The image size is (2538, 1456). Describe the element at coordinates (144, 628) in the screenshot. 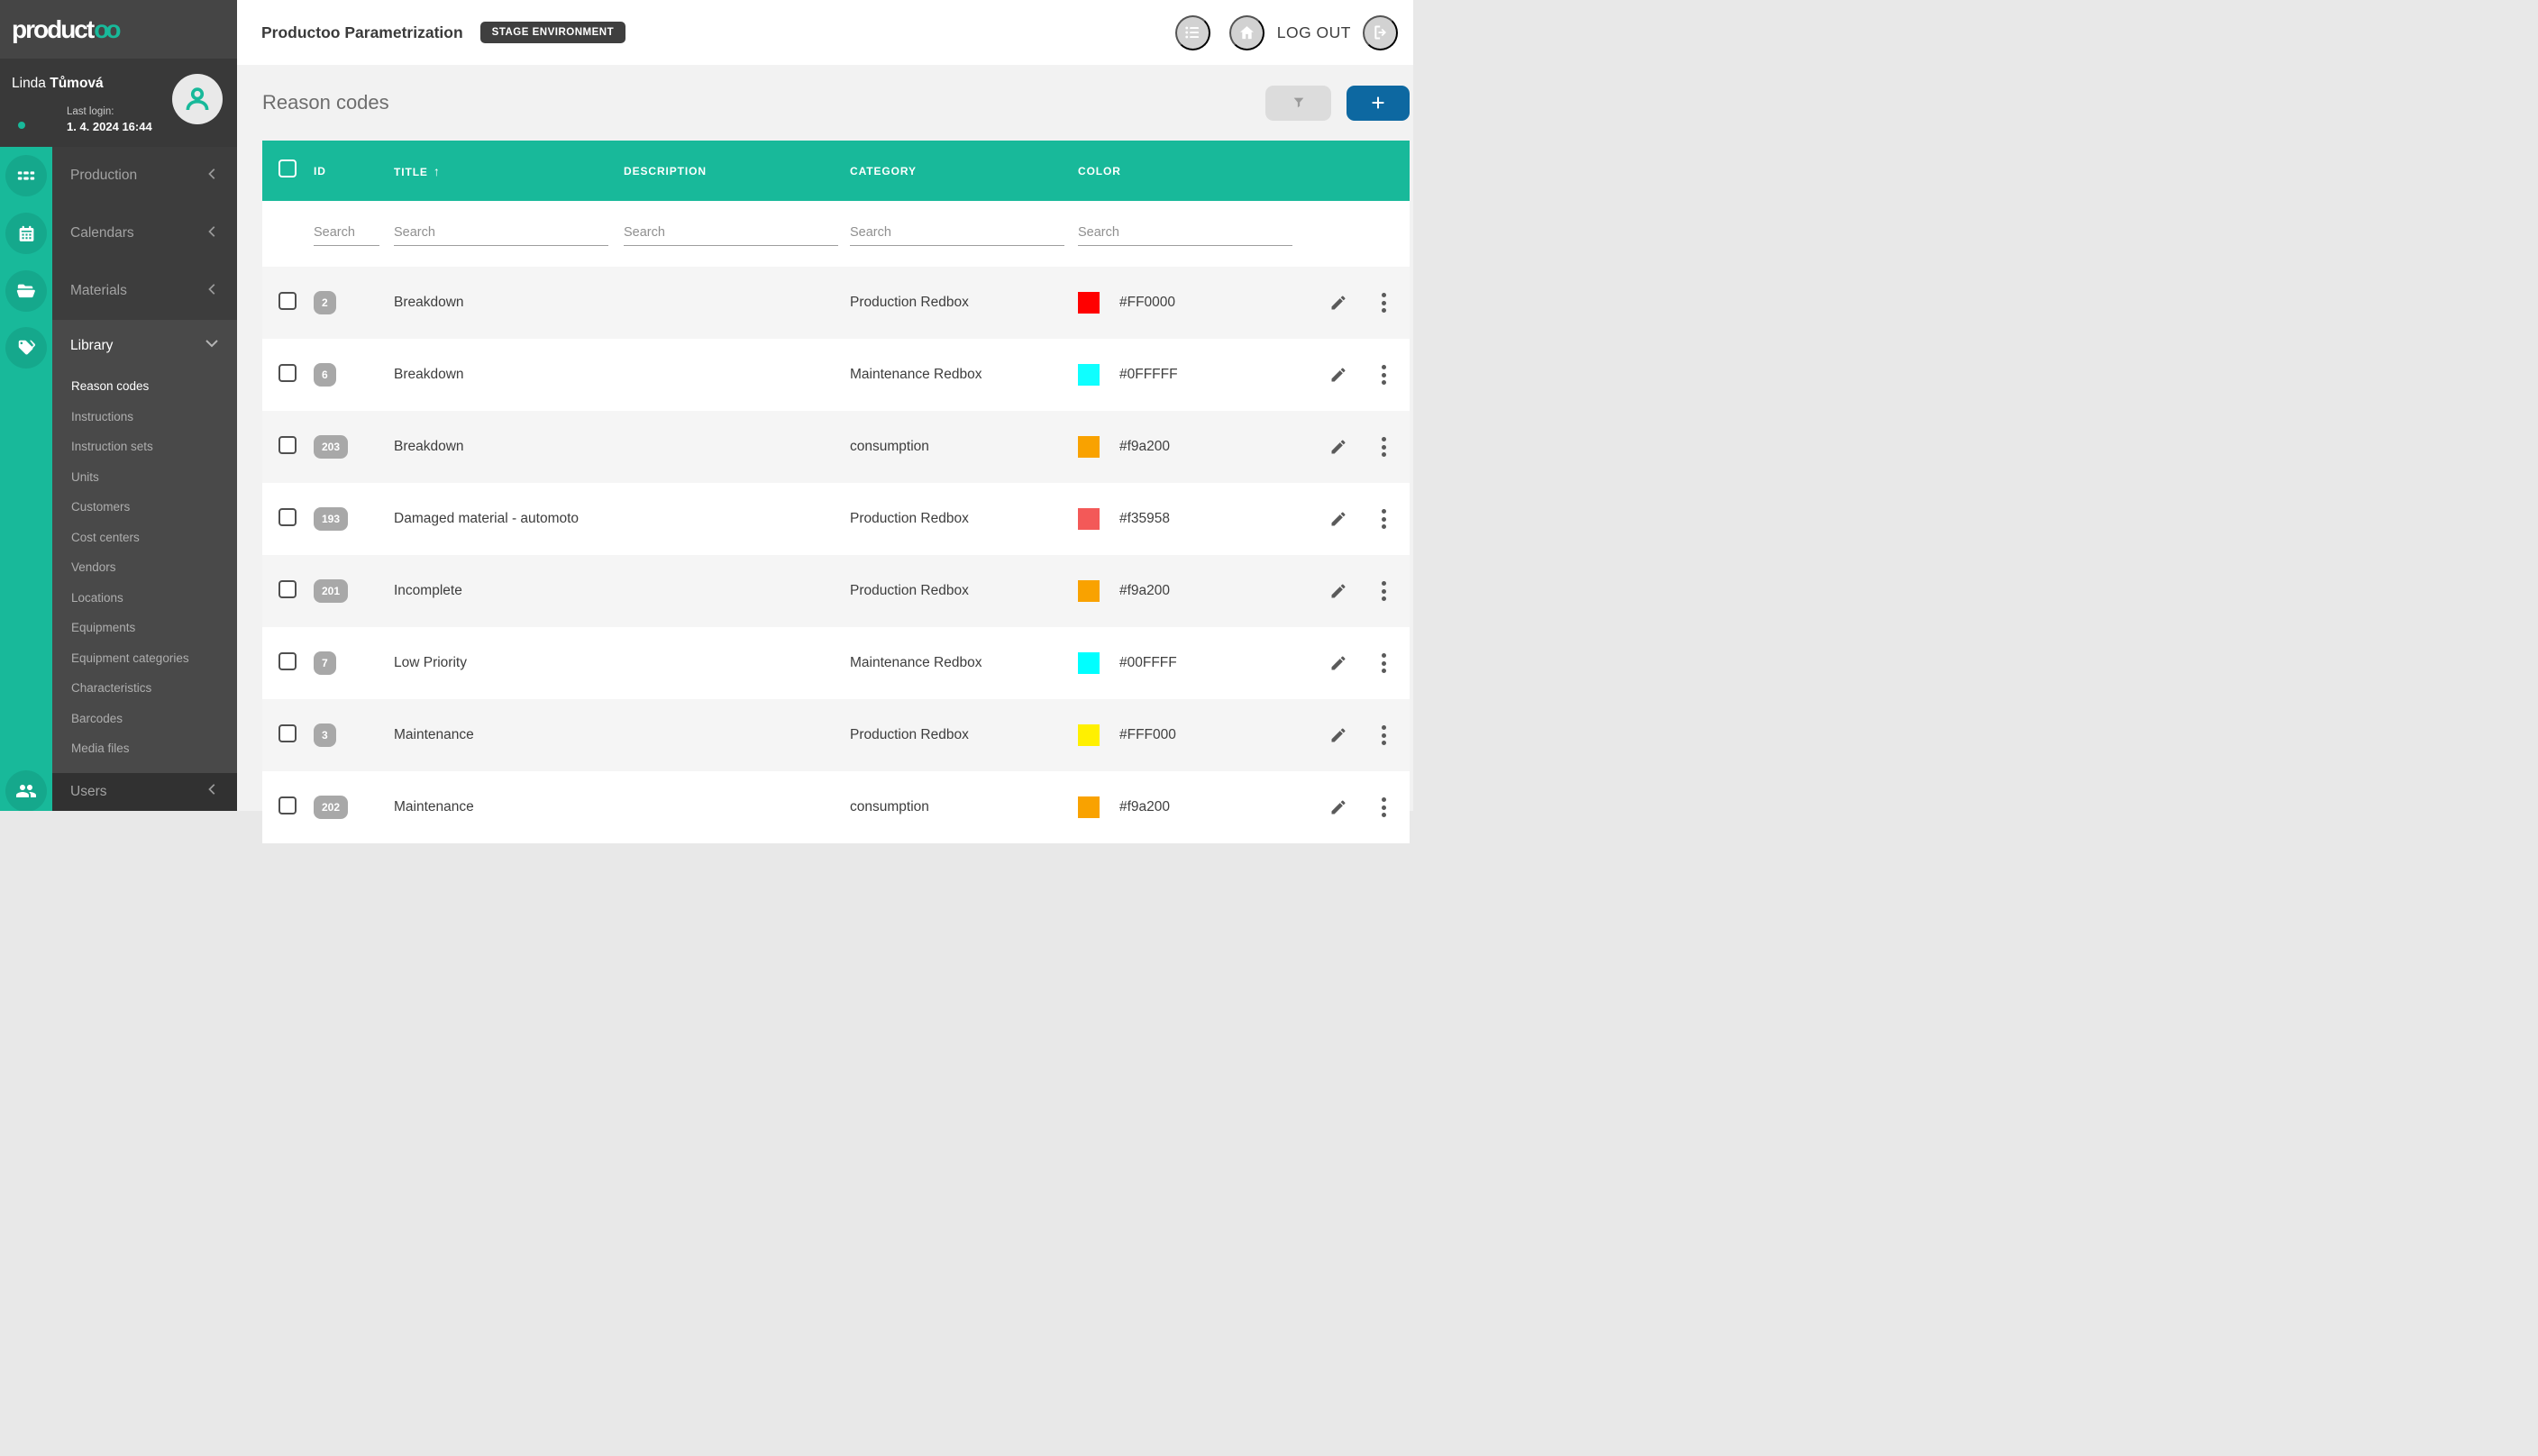

I see `sidebar-item-equipments: Equipments` at that location.